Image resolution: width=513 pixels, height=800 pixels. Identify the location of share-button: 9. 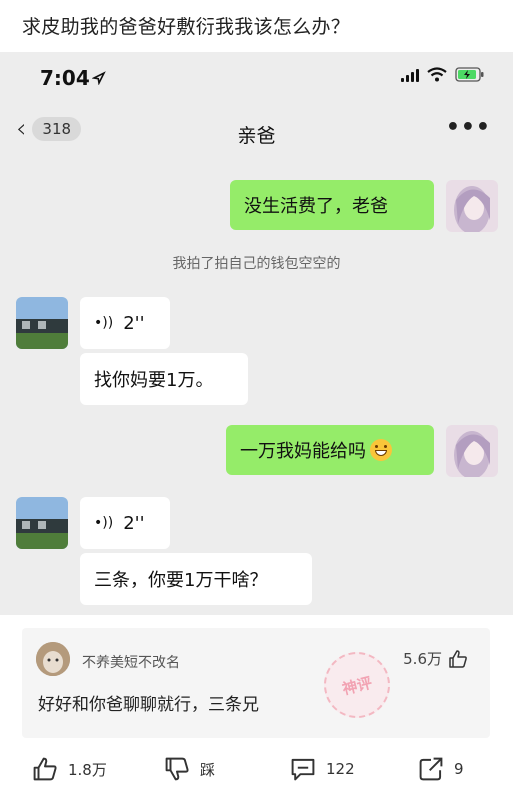
(441, 769).